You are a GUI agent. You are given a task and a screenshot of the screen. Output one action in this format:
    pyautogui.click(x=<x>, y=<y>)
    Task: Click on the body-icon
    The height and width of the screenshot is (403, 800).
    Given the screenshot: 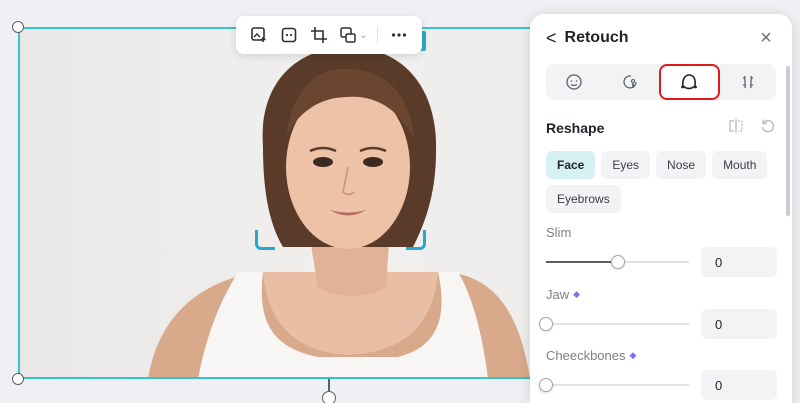 What is the action you would take?
    pyautogui.click(x=747, y=82)
    